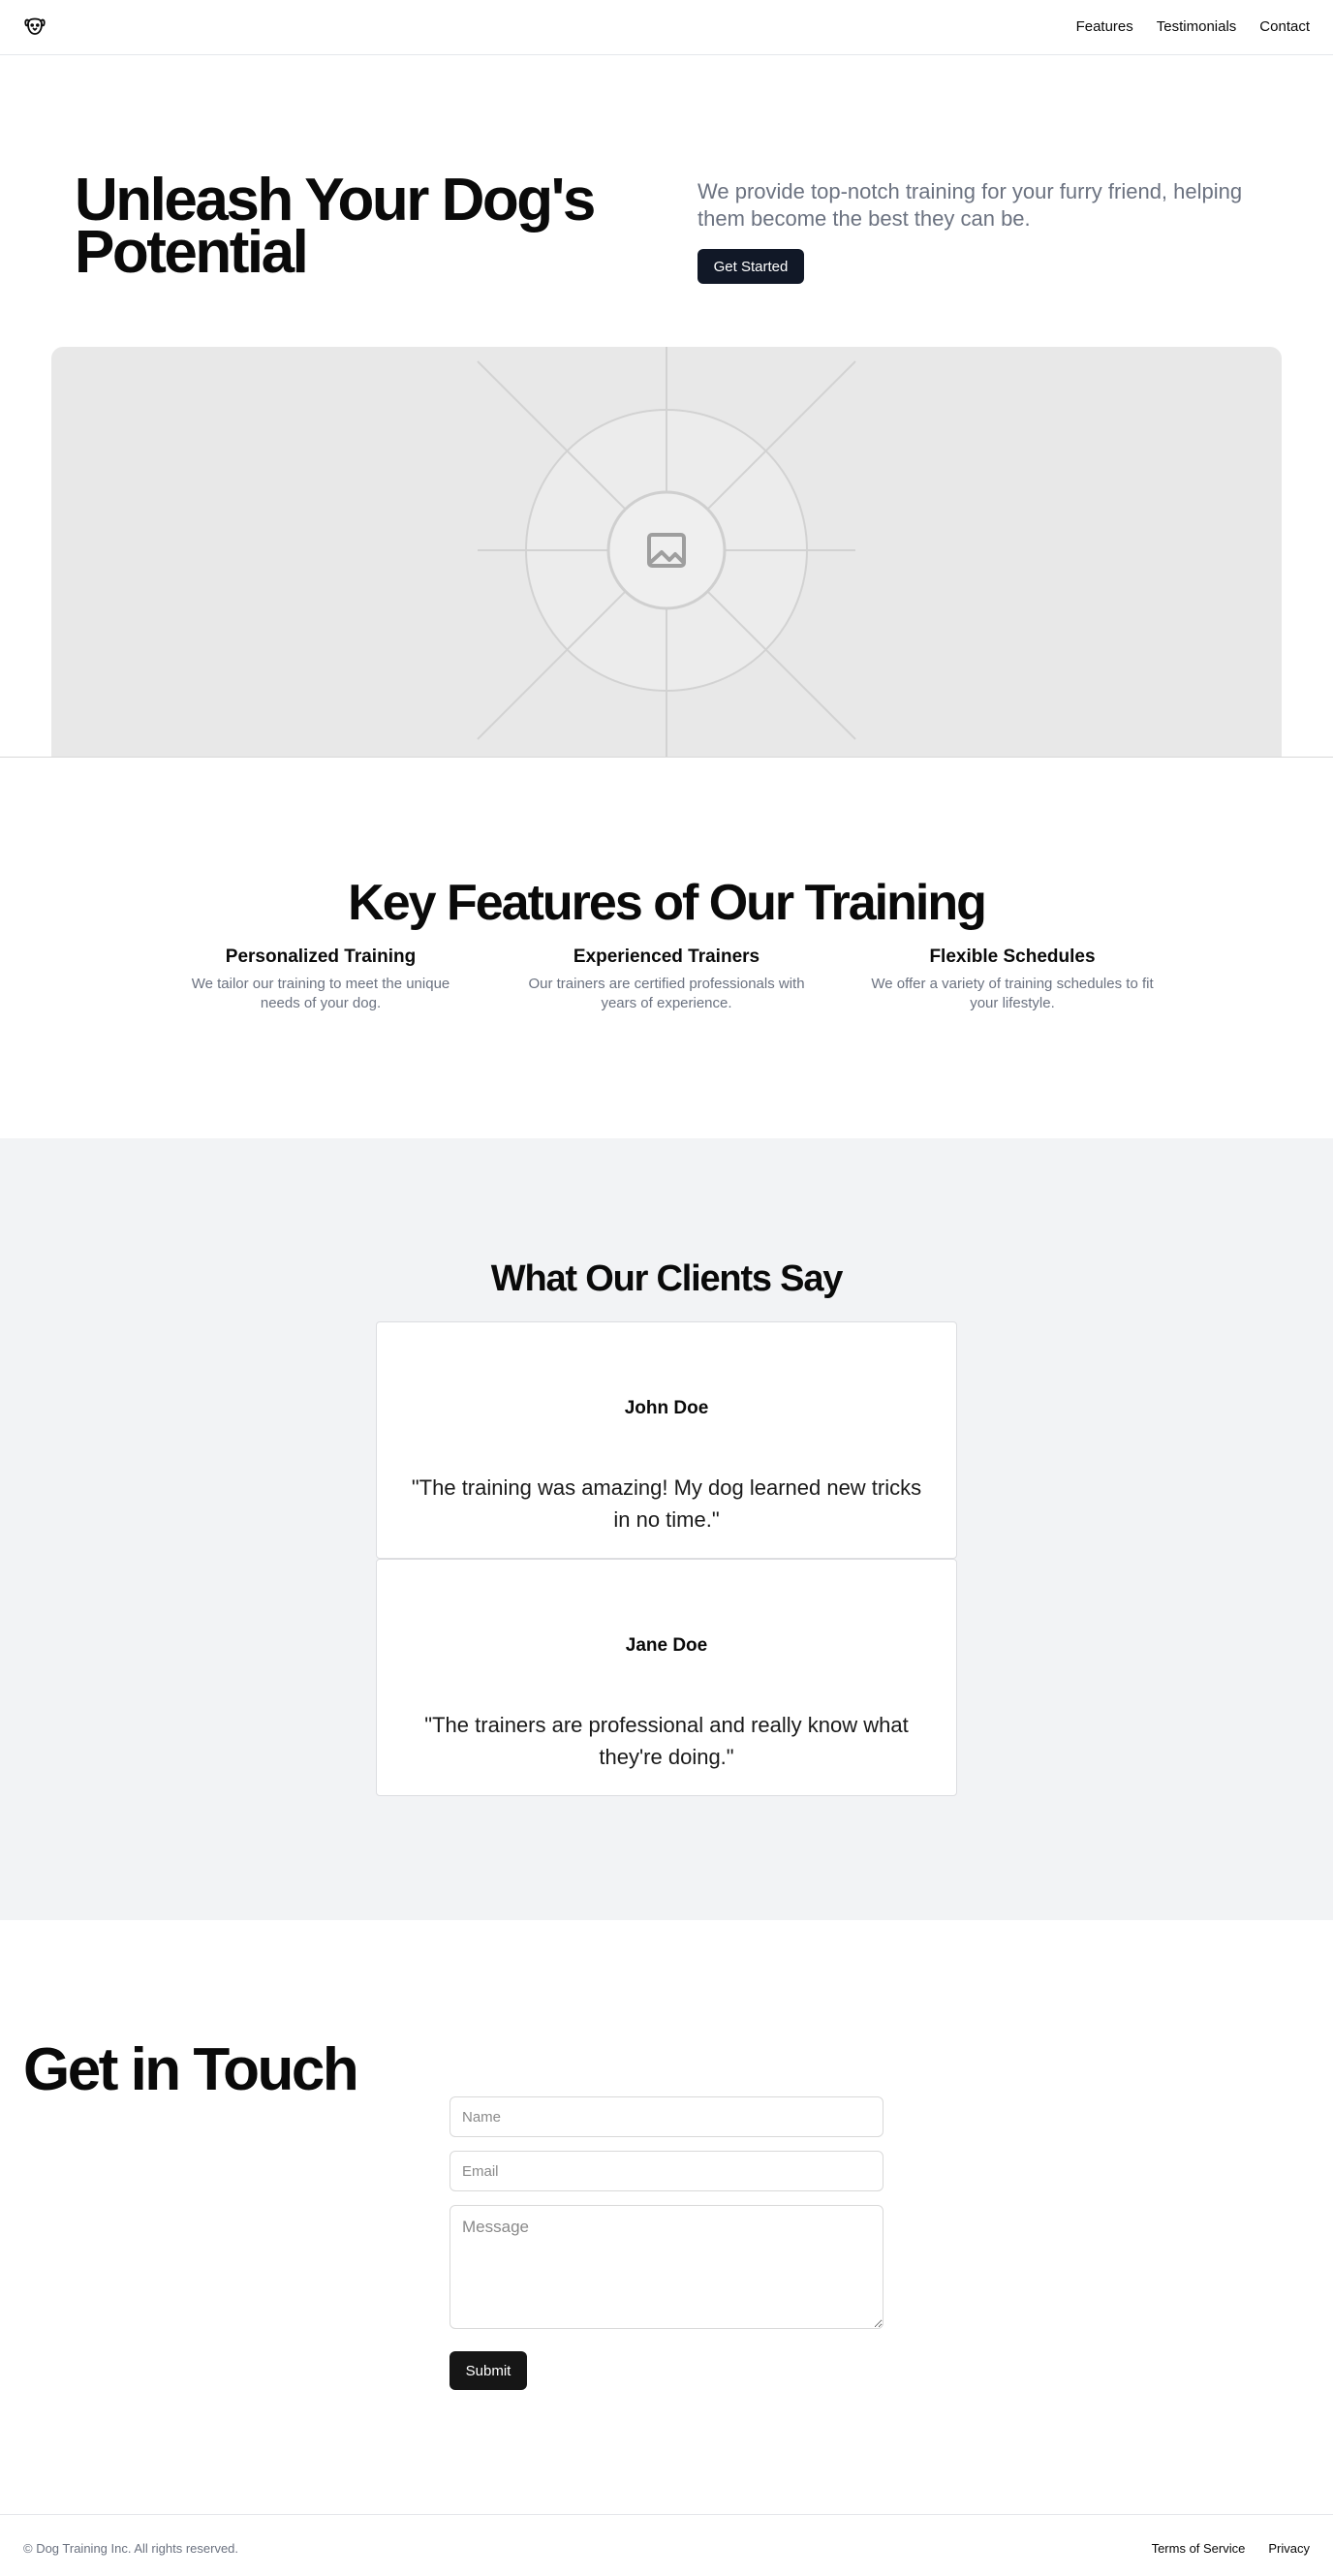  I want to click on feature-title: Flexible Schedules, so click(1013, 957).